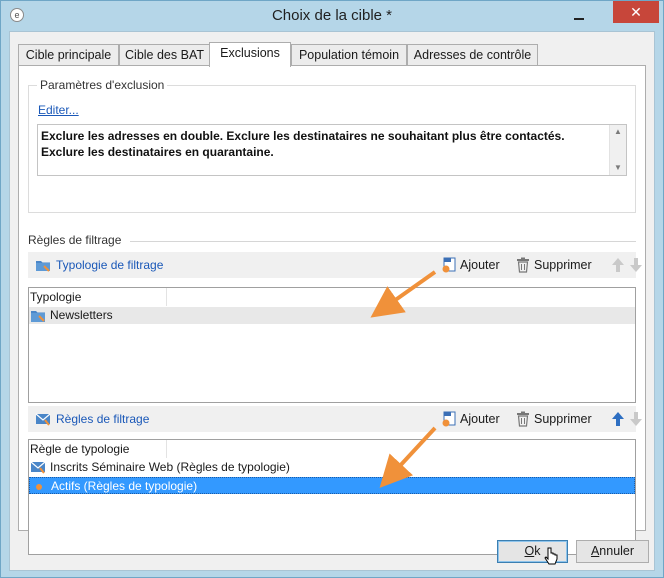 This screenshot has height=578, width=664. What do you see at coordinates (332, 315) in the screenshot?
I see `typology-row-newsletters: Newsletters` at bounding box center [332, 315].